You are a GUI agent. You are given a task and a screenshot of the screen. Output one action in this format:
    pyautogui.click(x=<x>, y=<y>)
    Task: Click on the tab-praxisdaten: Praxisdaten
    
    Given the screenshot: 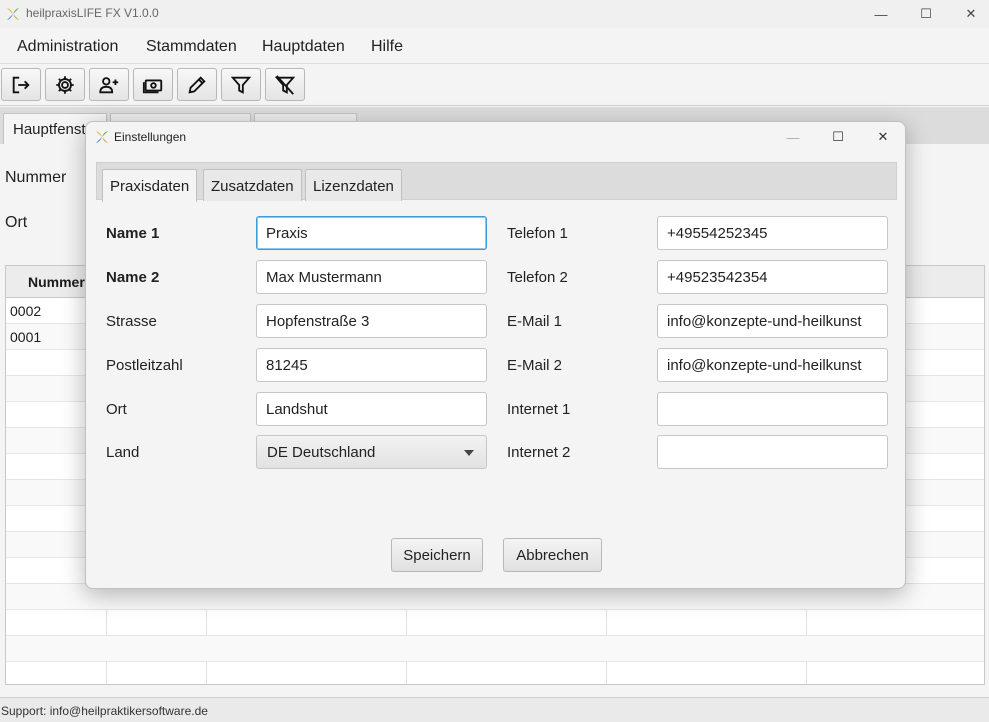 What is the action you would take?
    pyautogui.click(x=150, y=185)
    